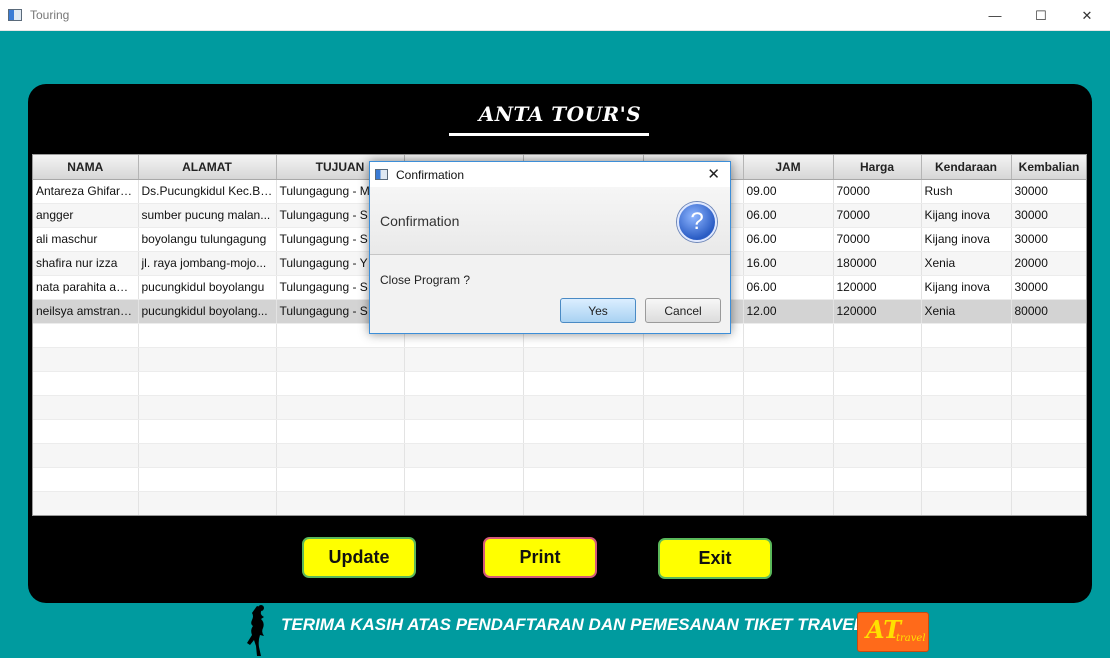 The width and height of the screenshot is (1110, 658). Describe the element at coordinates (788, 191) in the screenshot. I see `cell-jam: 09.00` at that location.